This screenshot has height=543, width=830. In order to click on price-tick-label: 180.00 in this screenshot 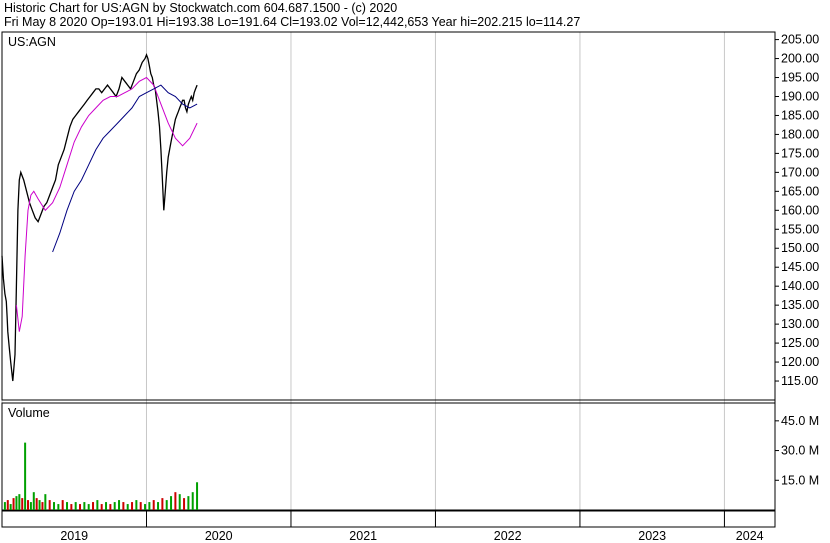, I will do `click(800, 134)`.